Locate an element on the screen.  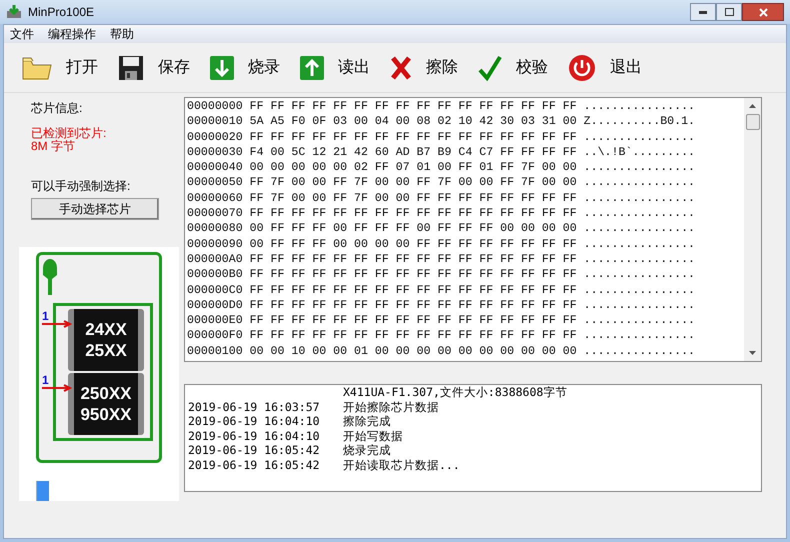
log-message: X411UA-F1.307,文件大小:8388608字节 is located at coordinates (455, 392).